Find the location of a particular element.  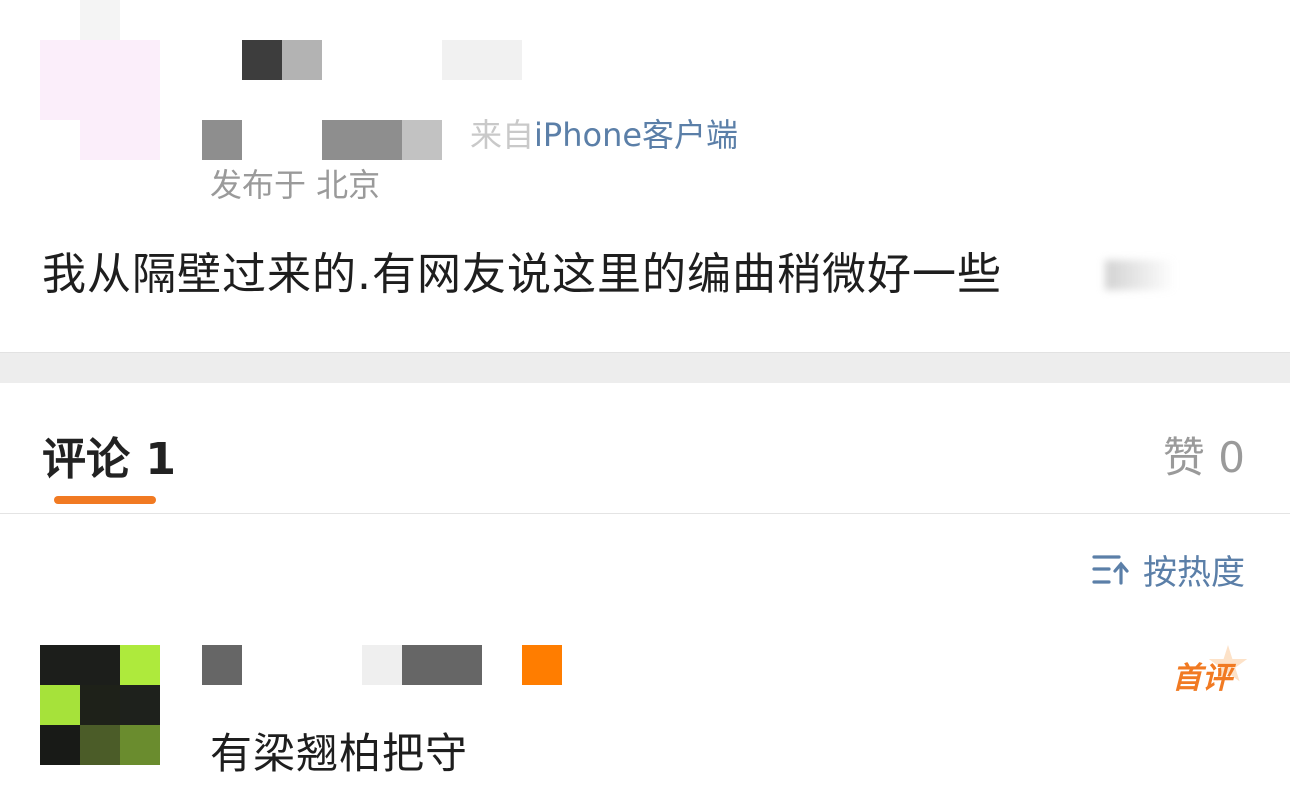

post-body: 我从隔壁过来的.有网友说这里的编曲稍微好一些 is located at coordinates (522, 274).